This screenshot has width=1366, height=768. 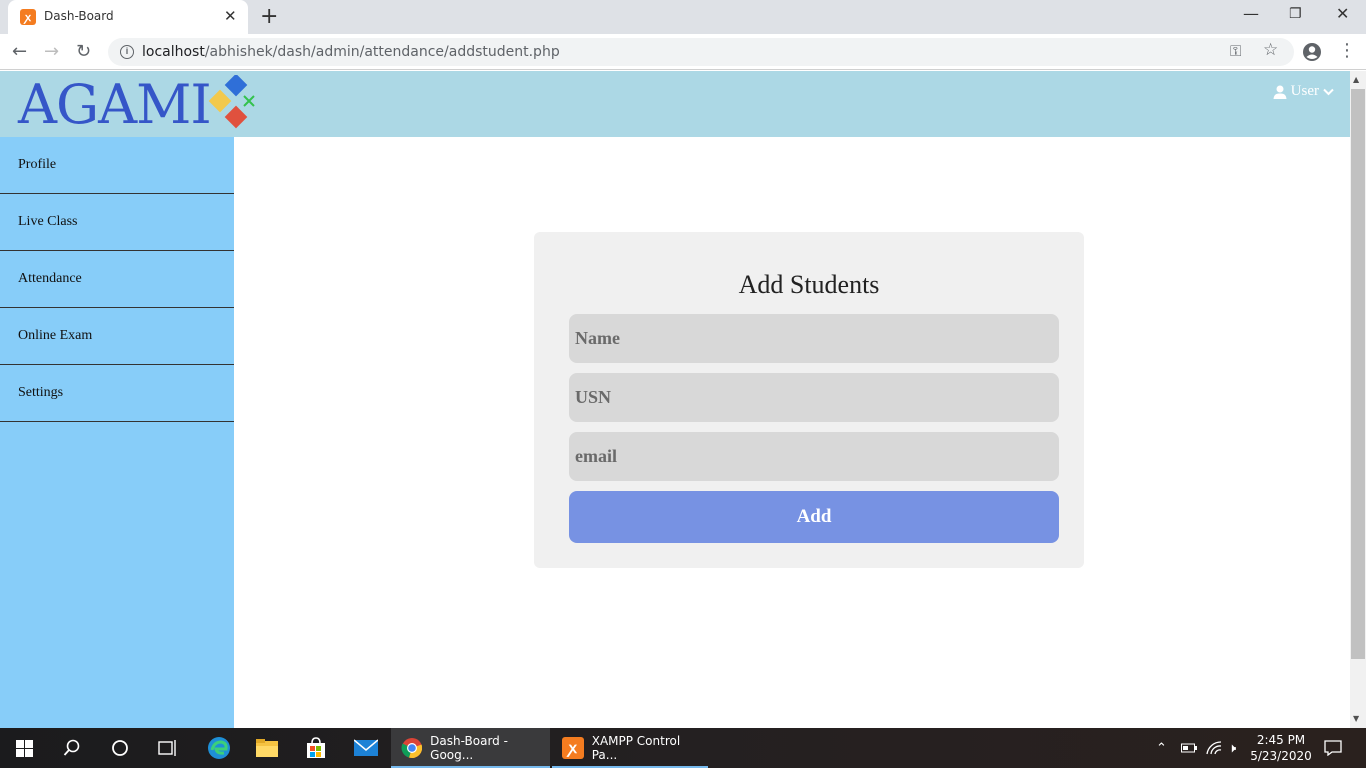 What do you see at coordinates (316, 748) in the screenshot?
I see `microsoft-store-icon` at bounding box center [316, 748].